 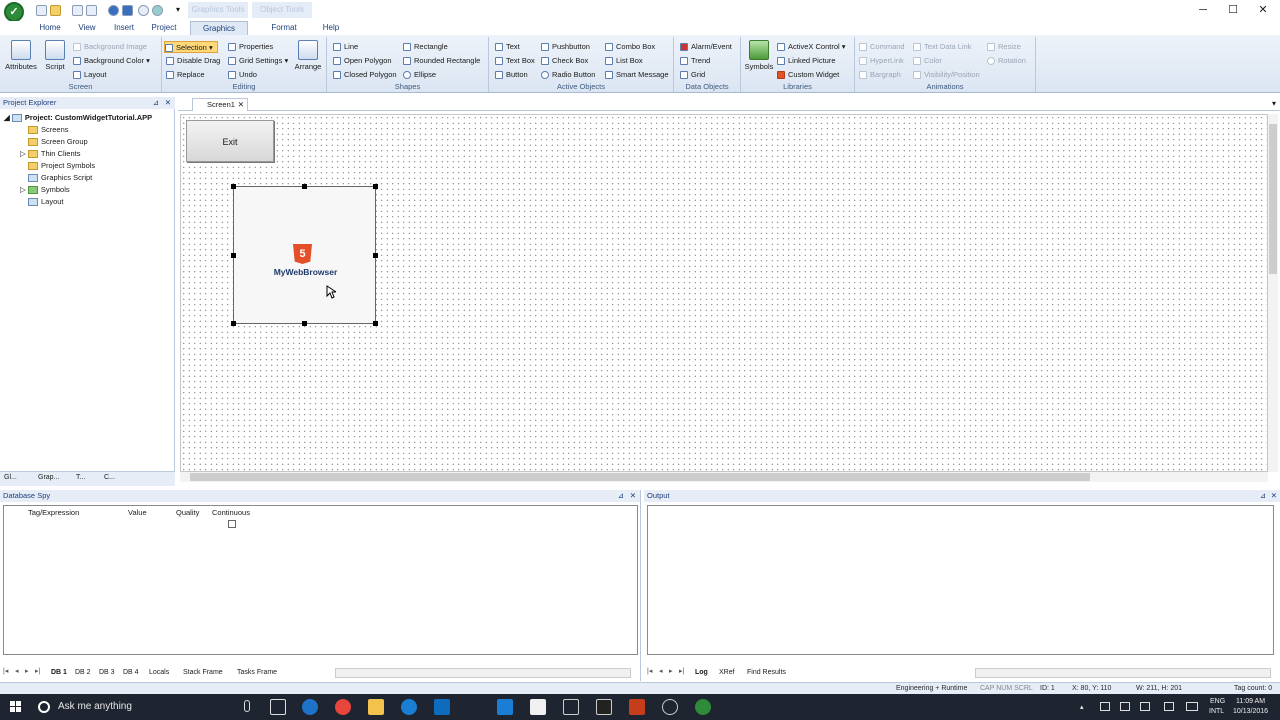 What do you see at coordinates (191, 47) in the screenshot?
I see `selection-button: Selection ▾` at bounding box center [191, 47].